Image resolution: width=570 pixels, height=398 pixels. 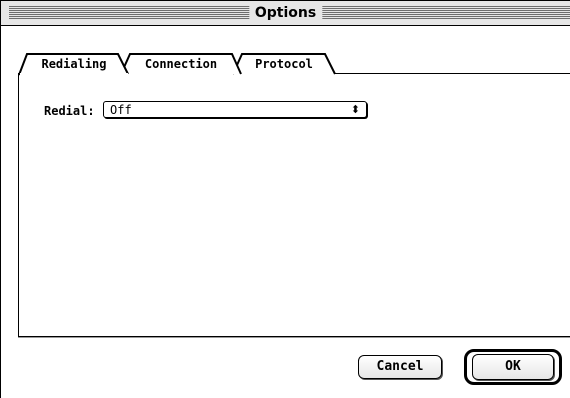 I want to click on redial-popup-value: Off, so click(x=121, y=110).